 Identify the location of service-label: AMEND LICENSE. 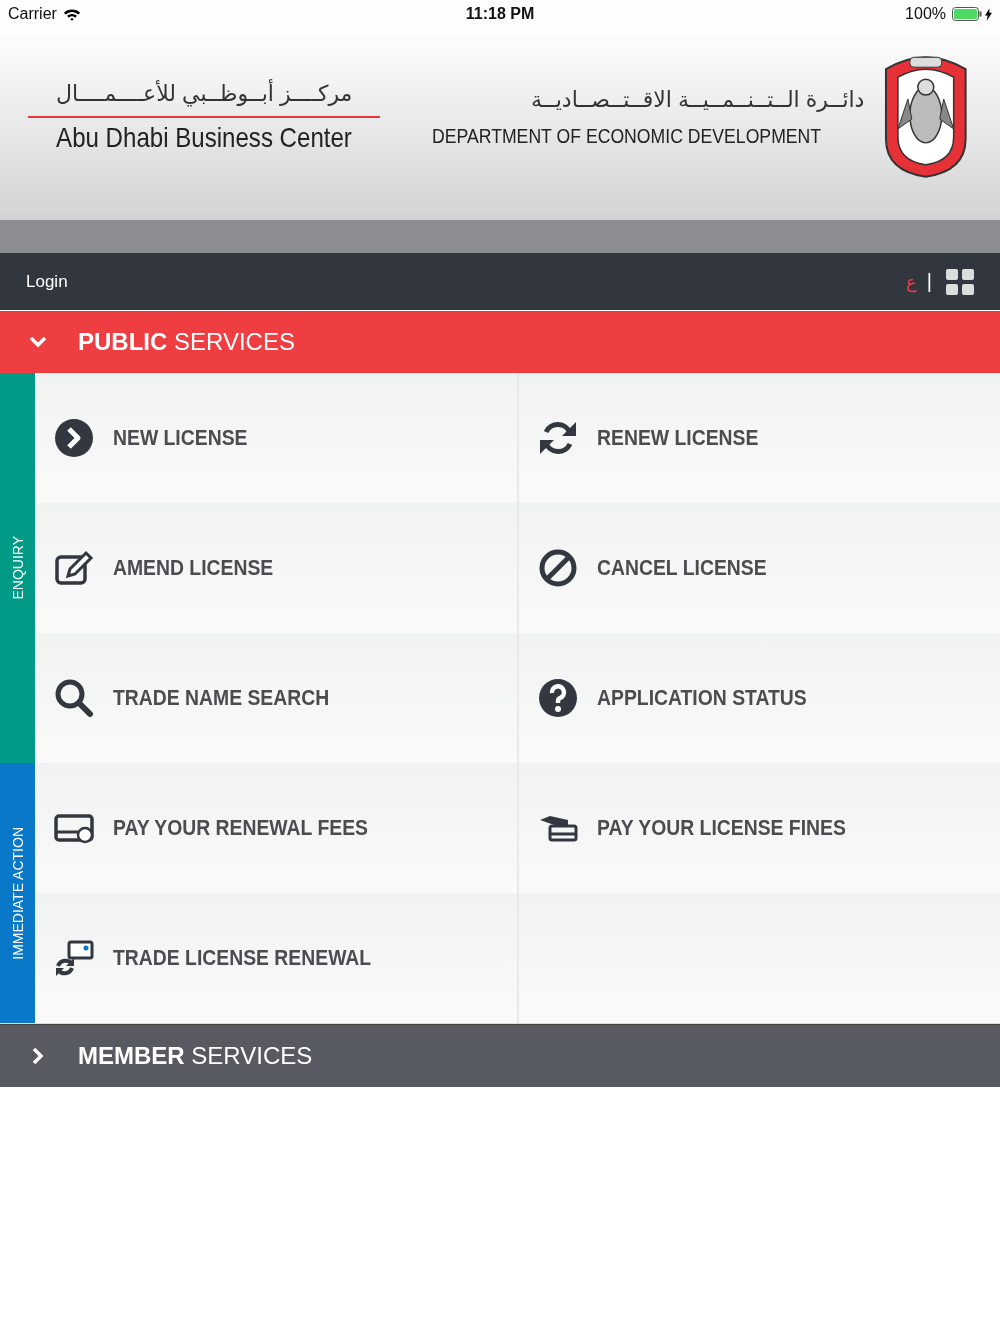
(193, 568).